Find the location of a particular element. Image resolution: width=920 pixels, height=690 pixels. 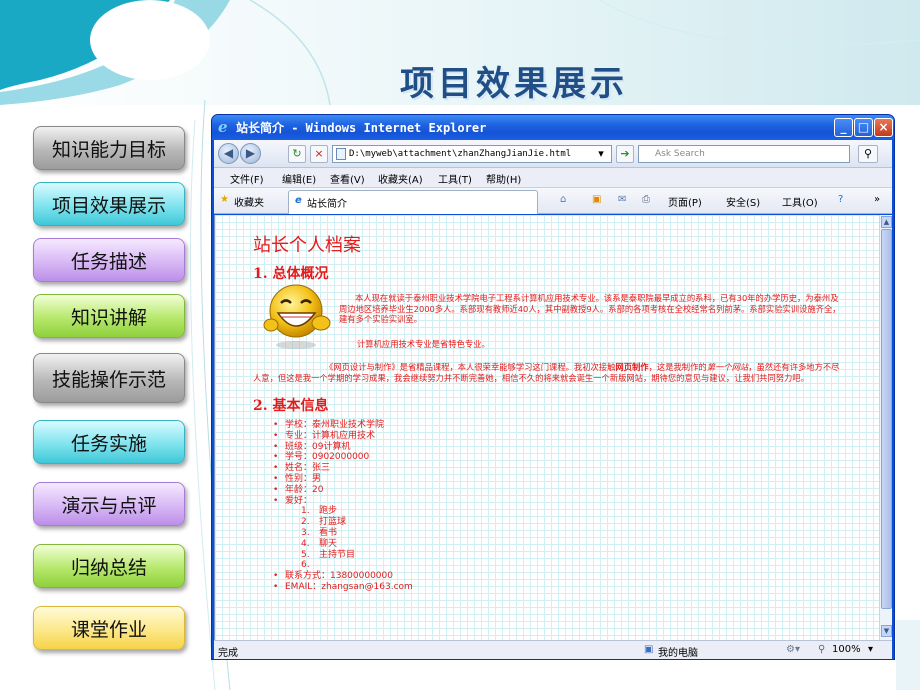

security-zone-icon: ⚙▾ is located at coordinates (793, 649).